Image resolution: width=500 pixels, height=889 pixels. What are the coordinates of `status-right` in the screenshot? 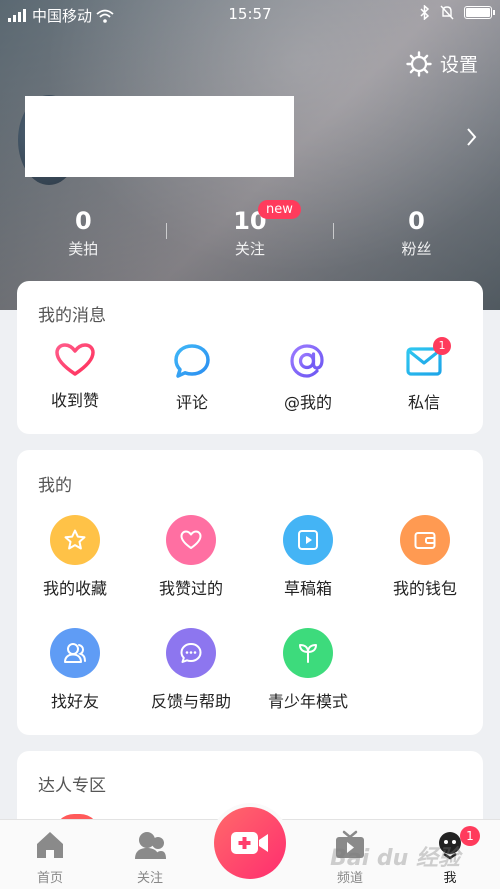 It's located at (457, 12).